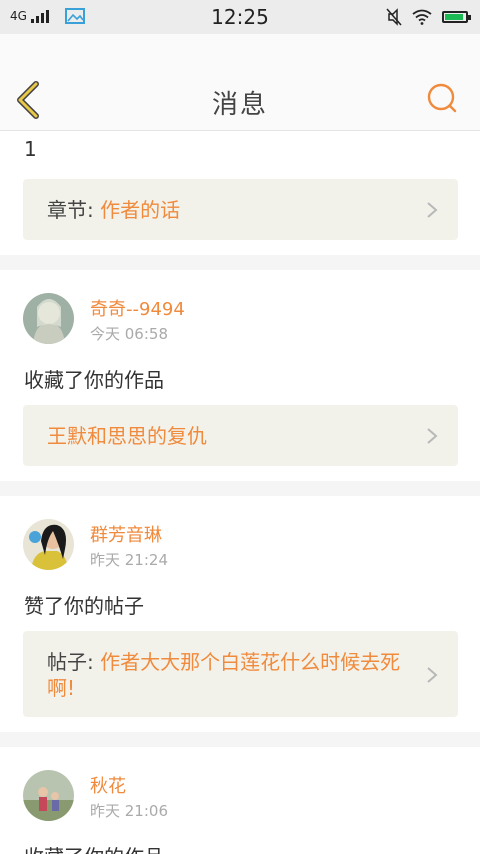 The width and height of the screenshot is (480, 854). I want to click on link-label: 帖子:, so click(70, 662).